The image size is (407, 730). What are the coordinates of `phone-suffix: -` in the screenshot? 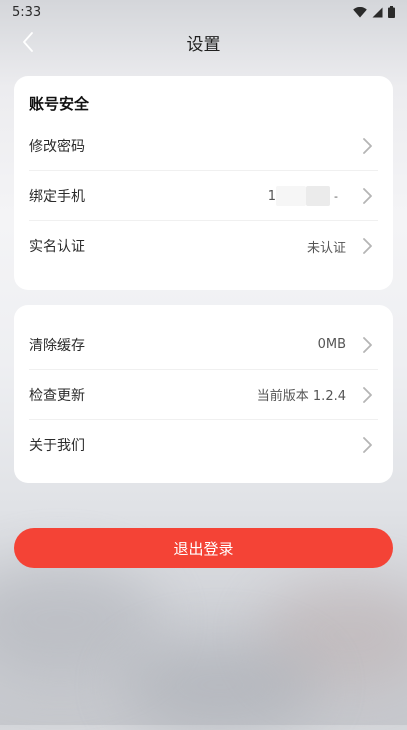 It's located at (336, 196).